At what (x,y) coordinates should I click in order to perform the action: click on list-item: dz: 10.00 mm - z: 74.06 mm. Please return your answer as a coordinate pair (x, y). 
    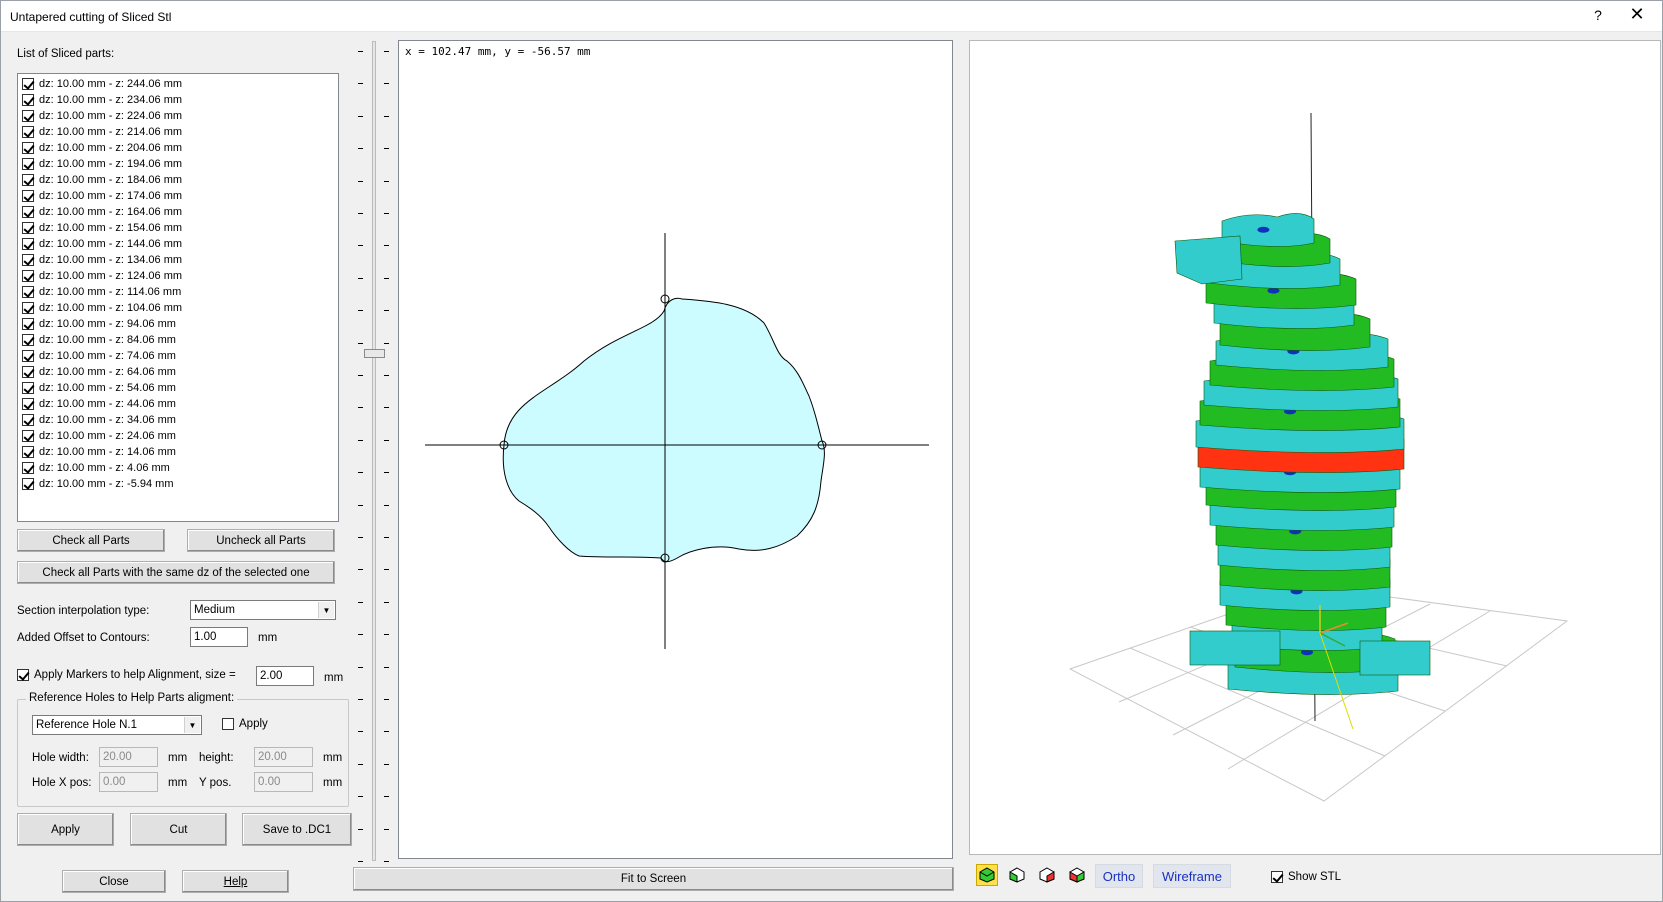
    Looking at the image, I should click on (178, 356).